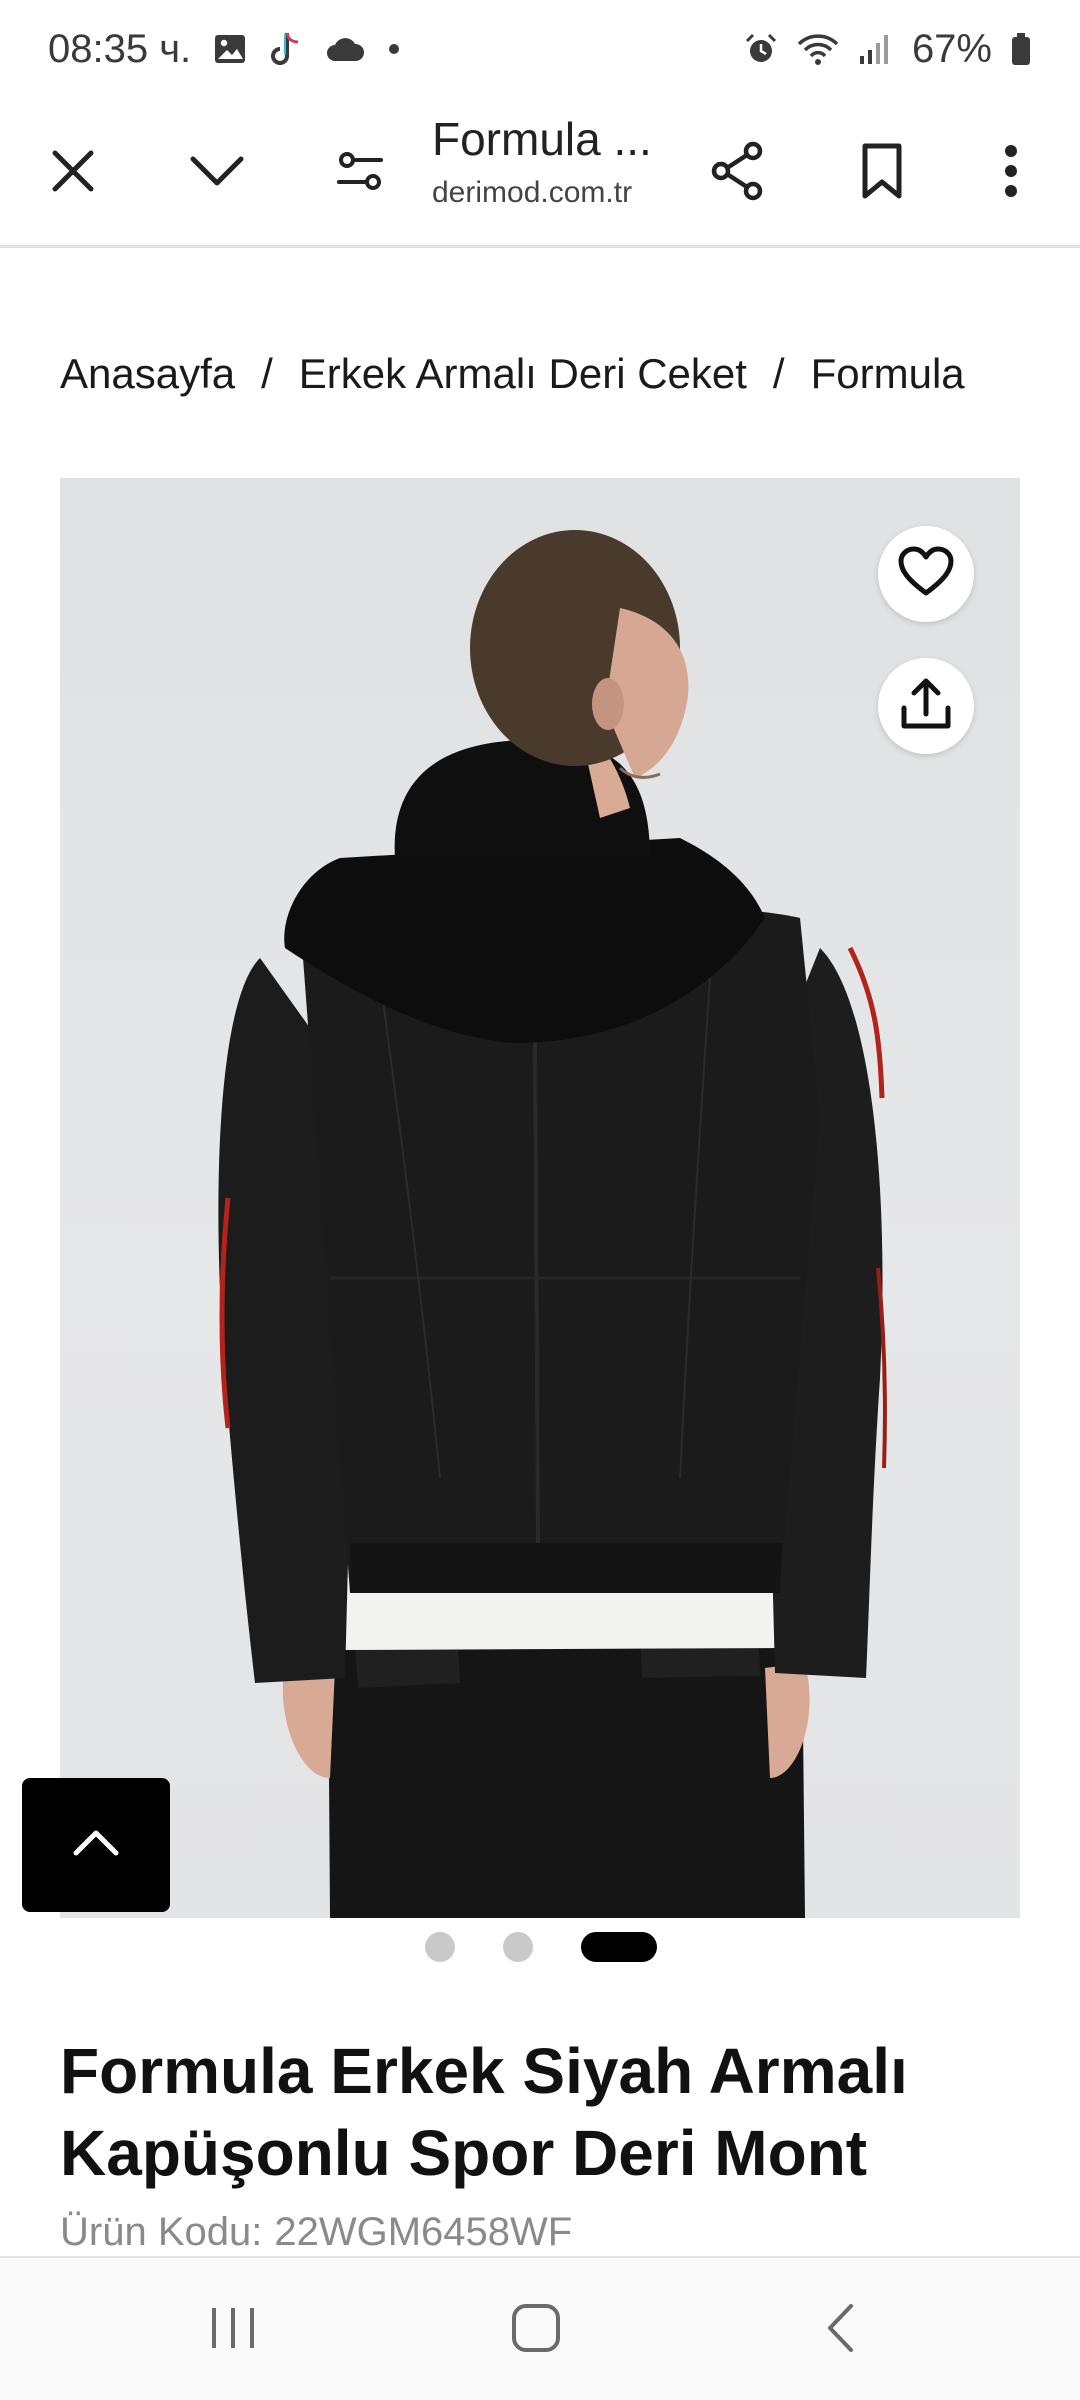 This screenshot has width=1080, height=2400. Describe the element at coordinates (345, 49) in the screenshot. I see `cloud-icon` at that location.